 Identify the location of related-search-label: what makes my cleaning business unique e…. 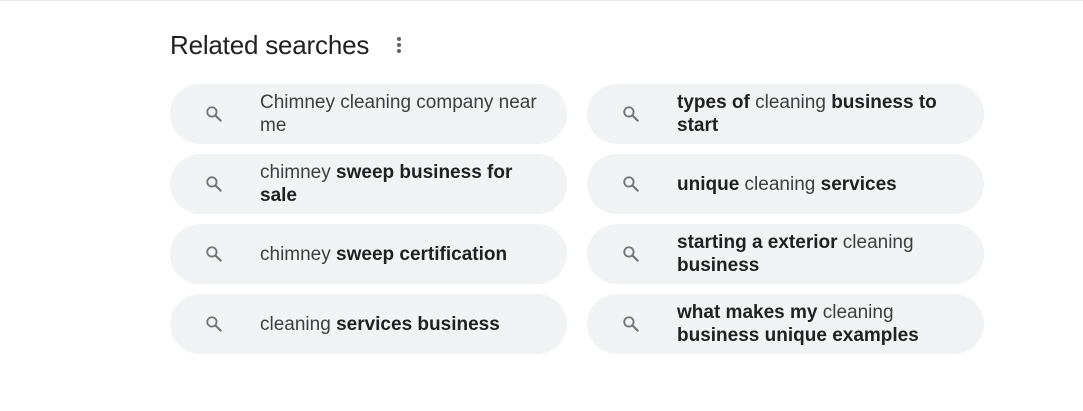
(798, 324).